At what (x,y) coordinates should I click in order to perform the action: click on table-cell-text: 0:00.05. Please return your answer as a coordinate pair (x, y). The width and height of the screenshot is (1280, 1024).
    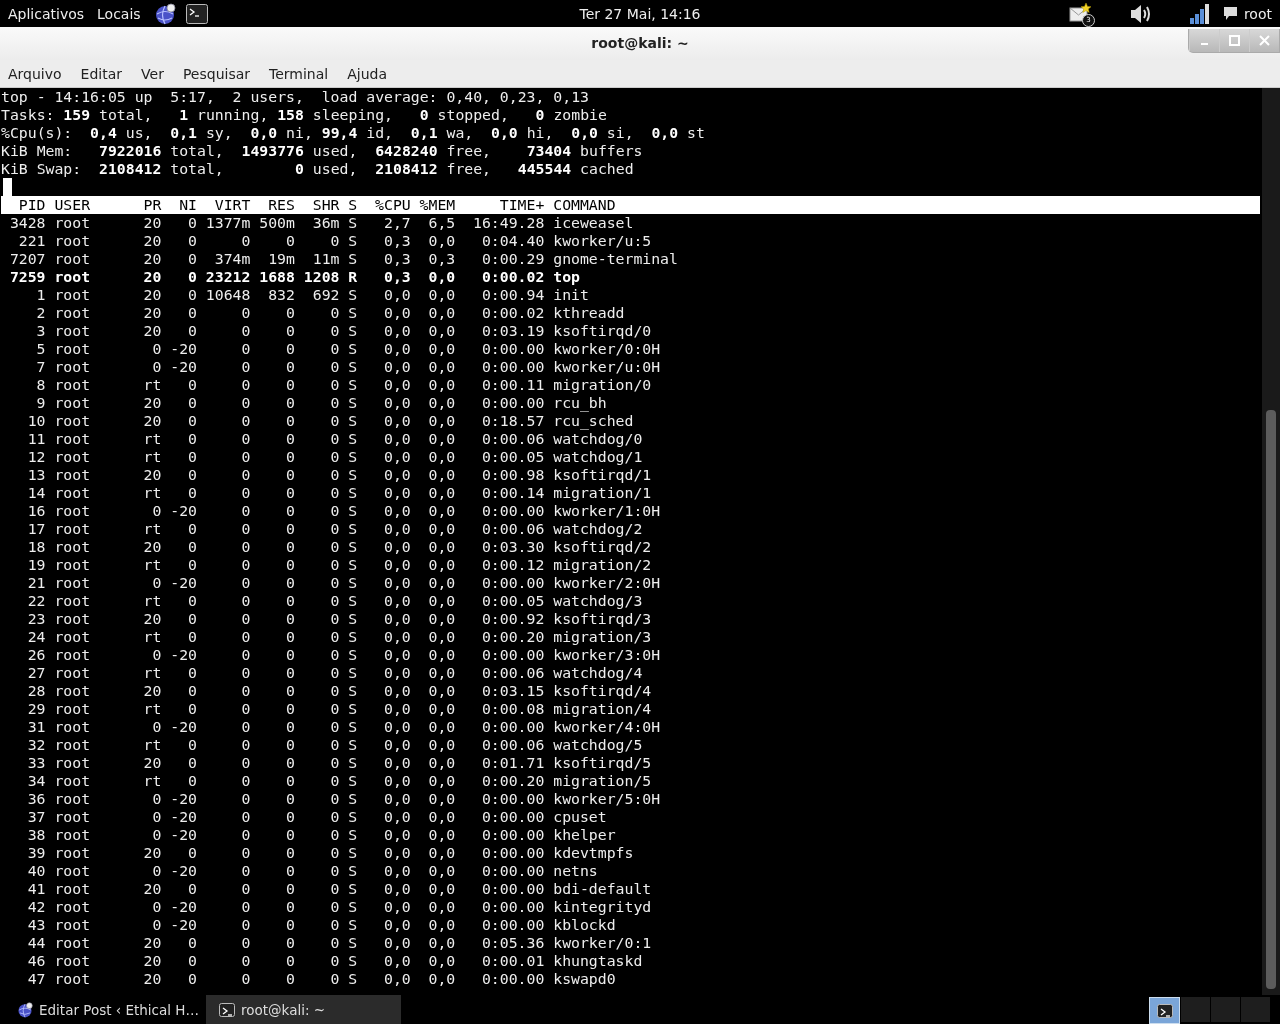
    Looking at the image, I should click on (512, 457).